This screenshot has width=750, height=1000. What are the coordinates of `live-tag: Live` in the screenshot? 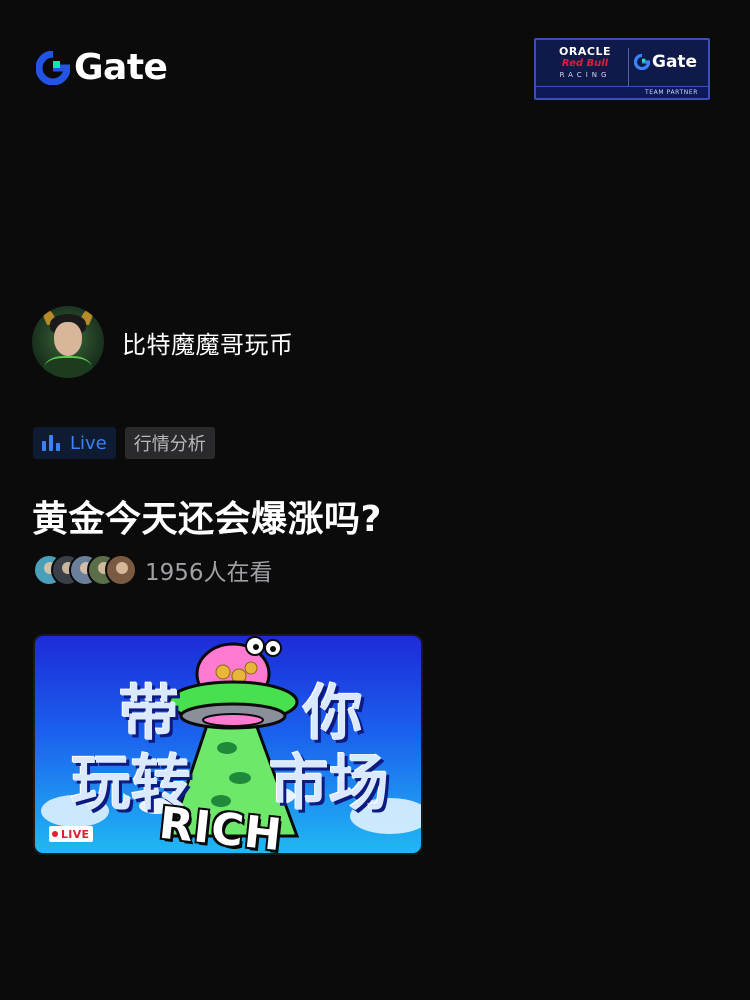 It's located at (74, 443).